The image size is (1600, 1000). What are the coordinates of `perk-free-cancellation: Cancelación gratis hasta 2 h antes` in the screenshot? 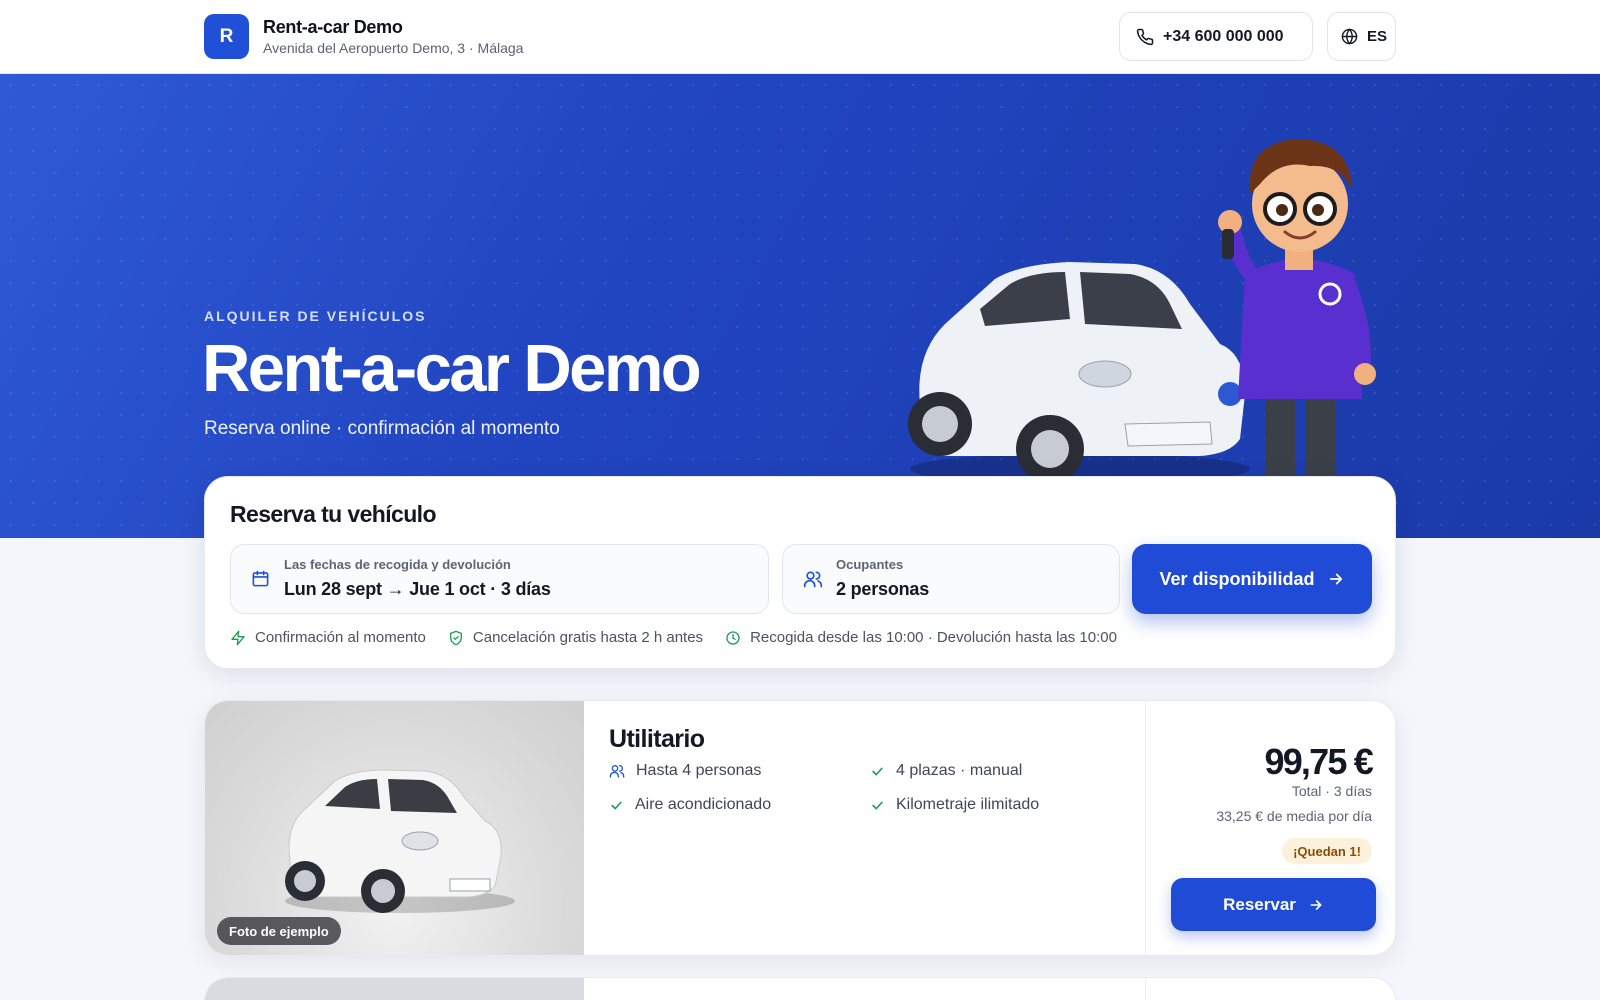 It's located at (575, 637).